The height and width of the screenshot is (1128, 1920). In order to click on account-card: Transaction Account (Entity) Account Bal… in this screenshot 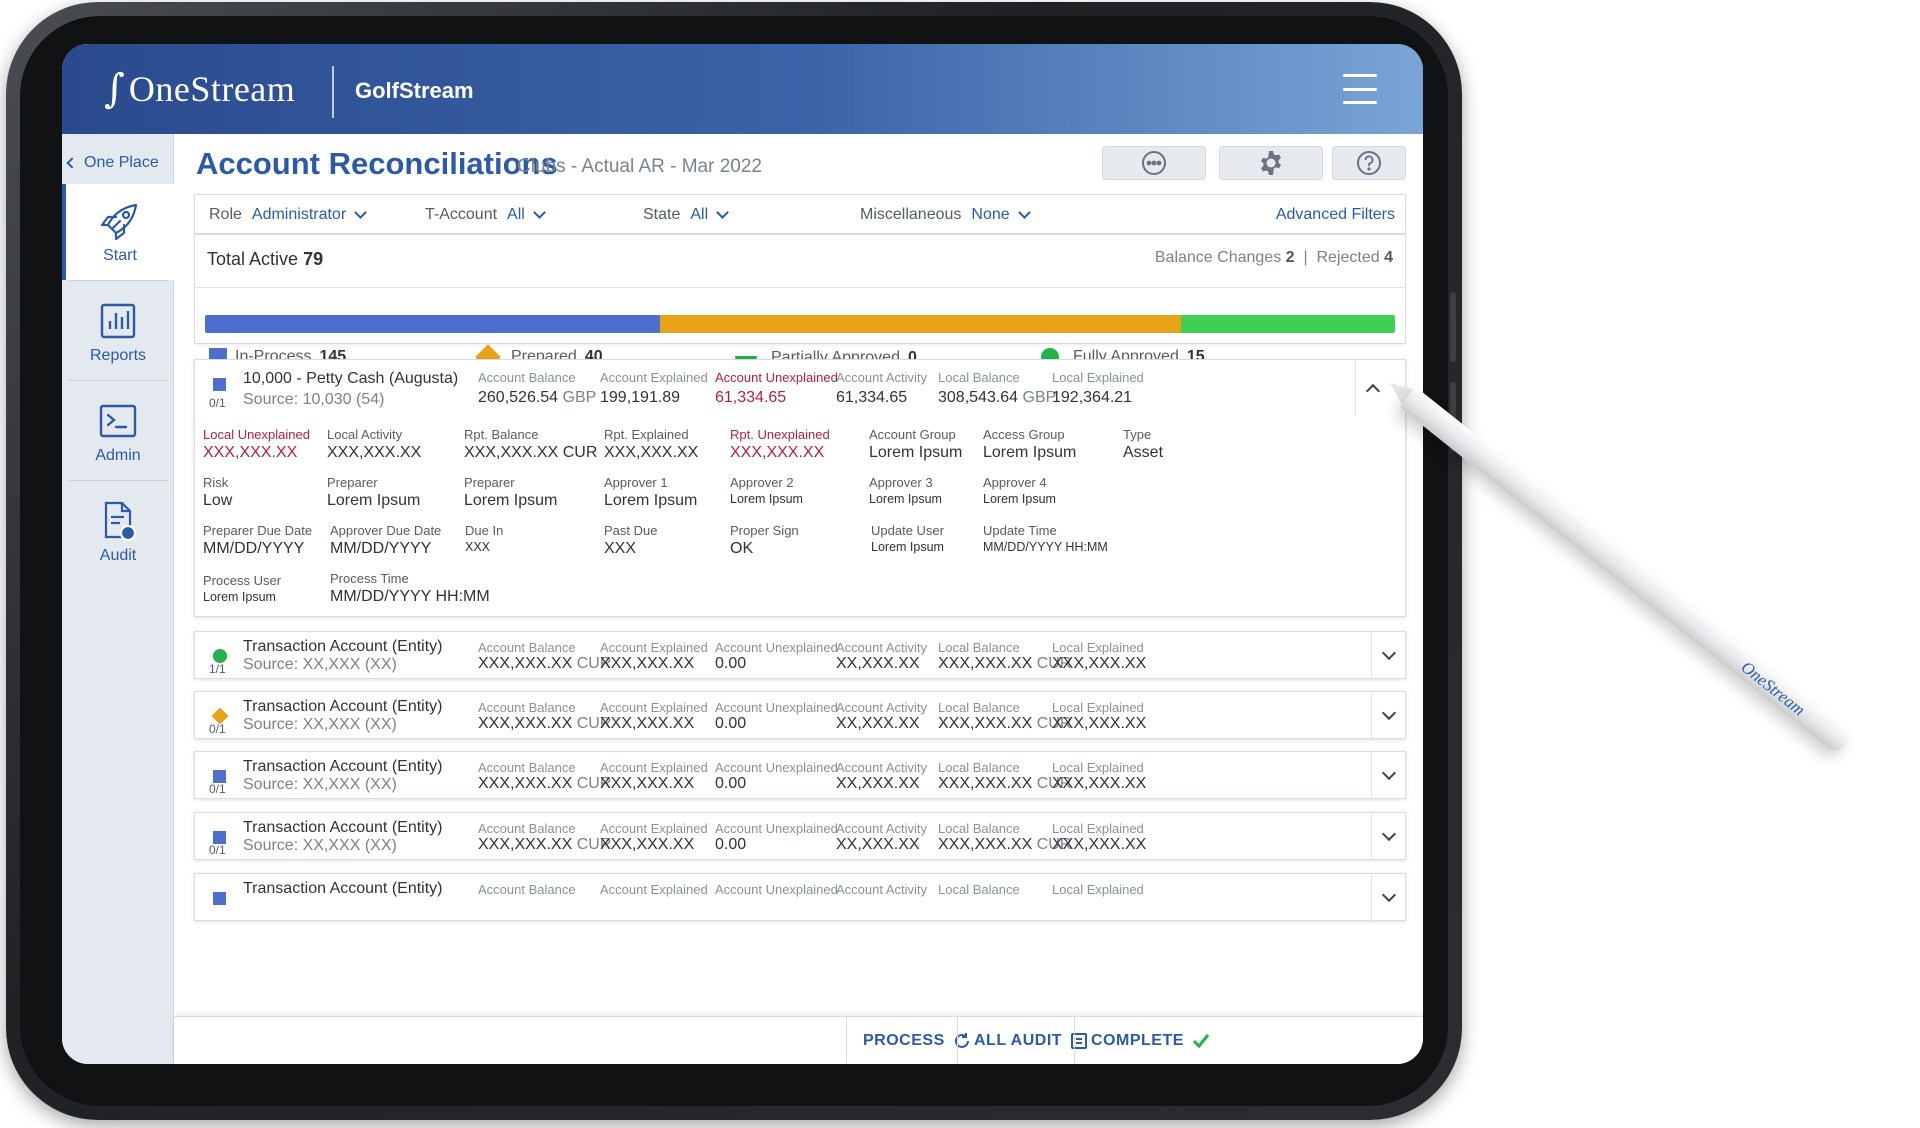, I will do `click(800, 897)`.